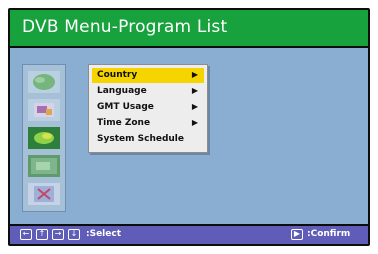 The image size is (378, 254). Describe the element at coordinates (122, 91) in the screenshot. I see `menu-item-label: Language` at that location.